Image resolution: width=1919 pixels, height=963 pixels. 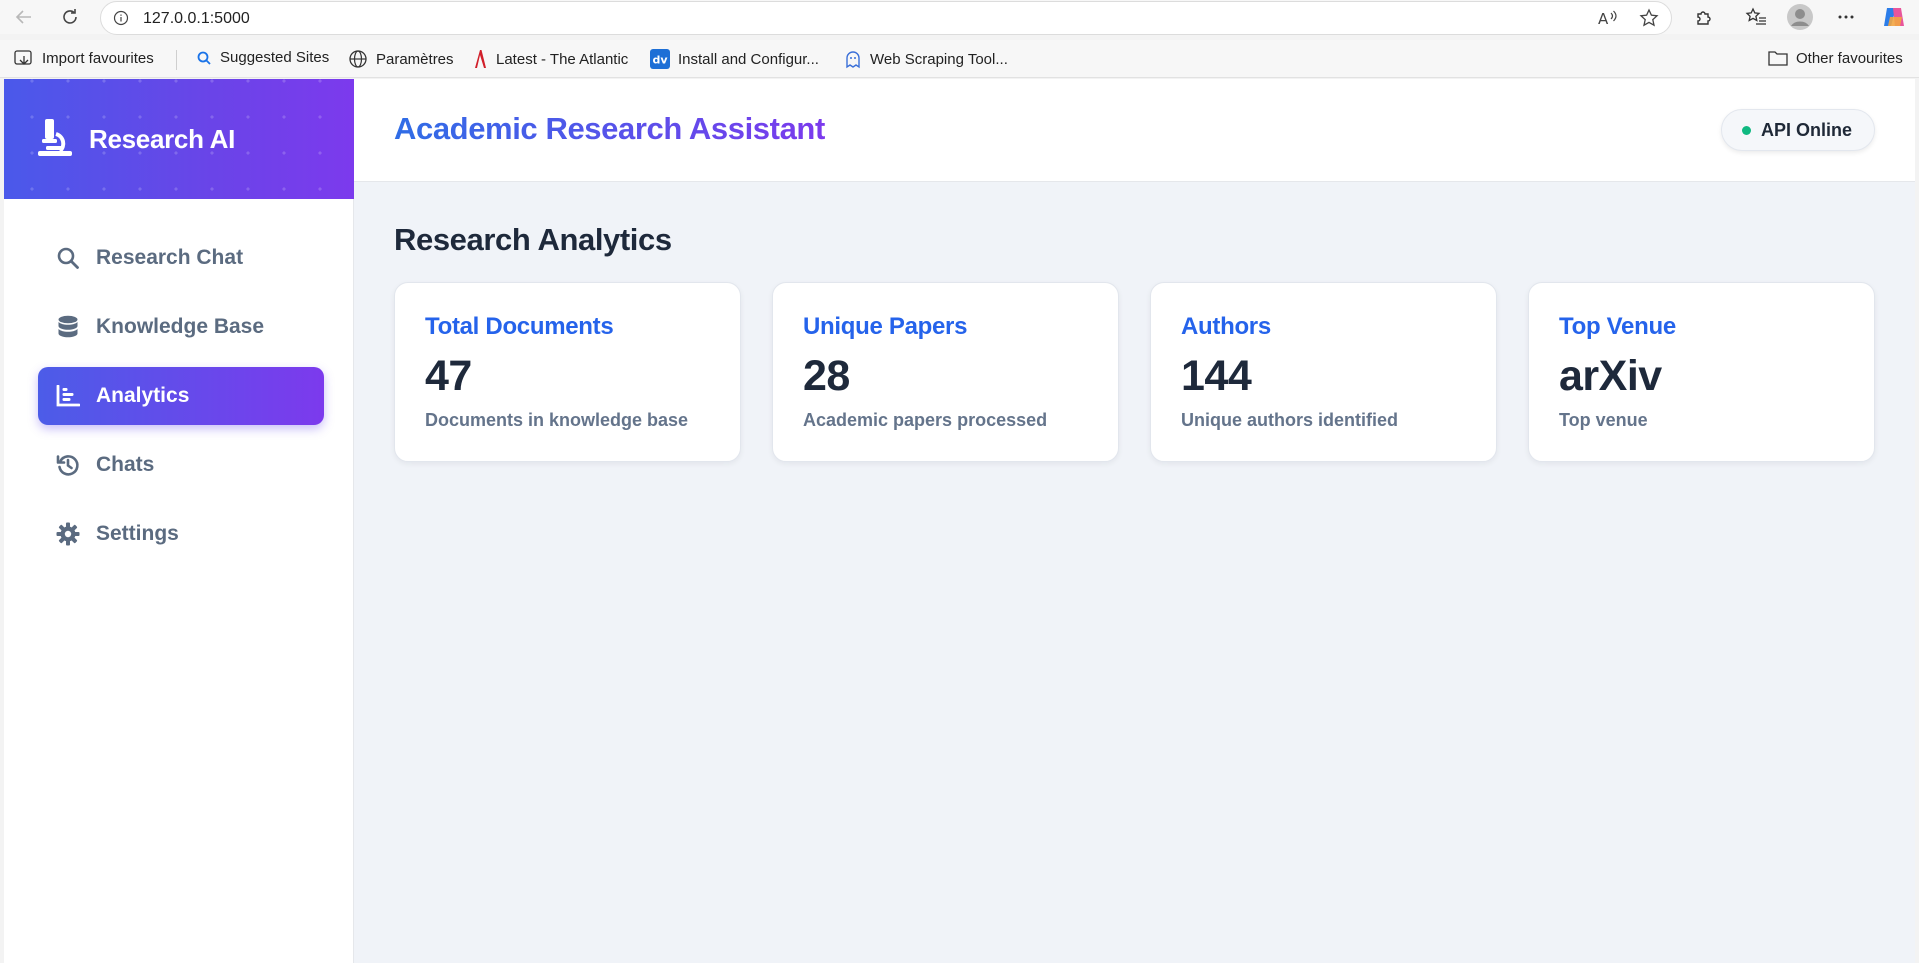 I want to click on status-text: API Online, so click(x=1806, y=129).